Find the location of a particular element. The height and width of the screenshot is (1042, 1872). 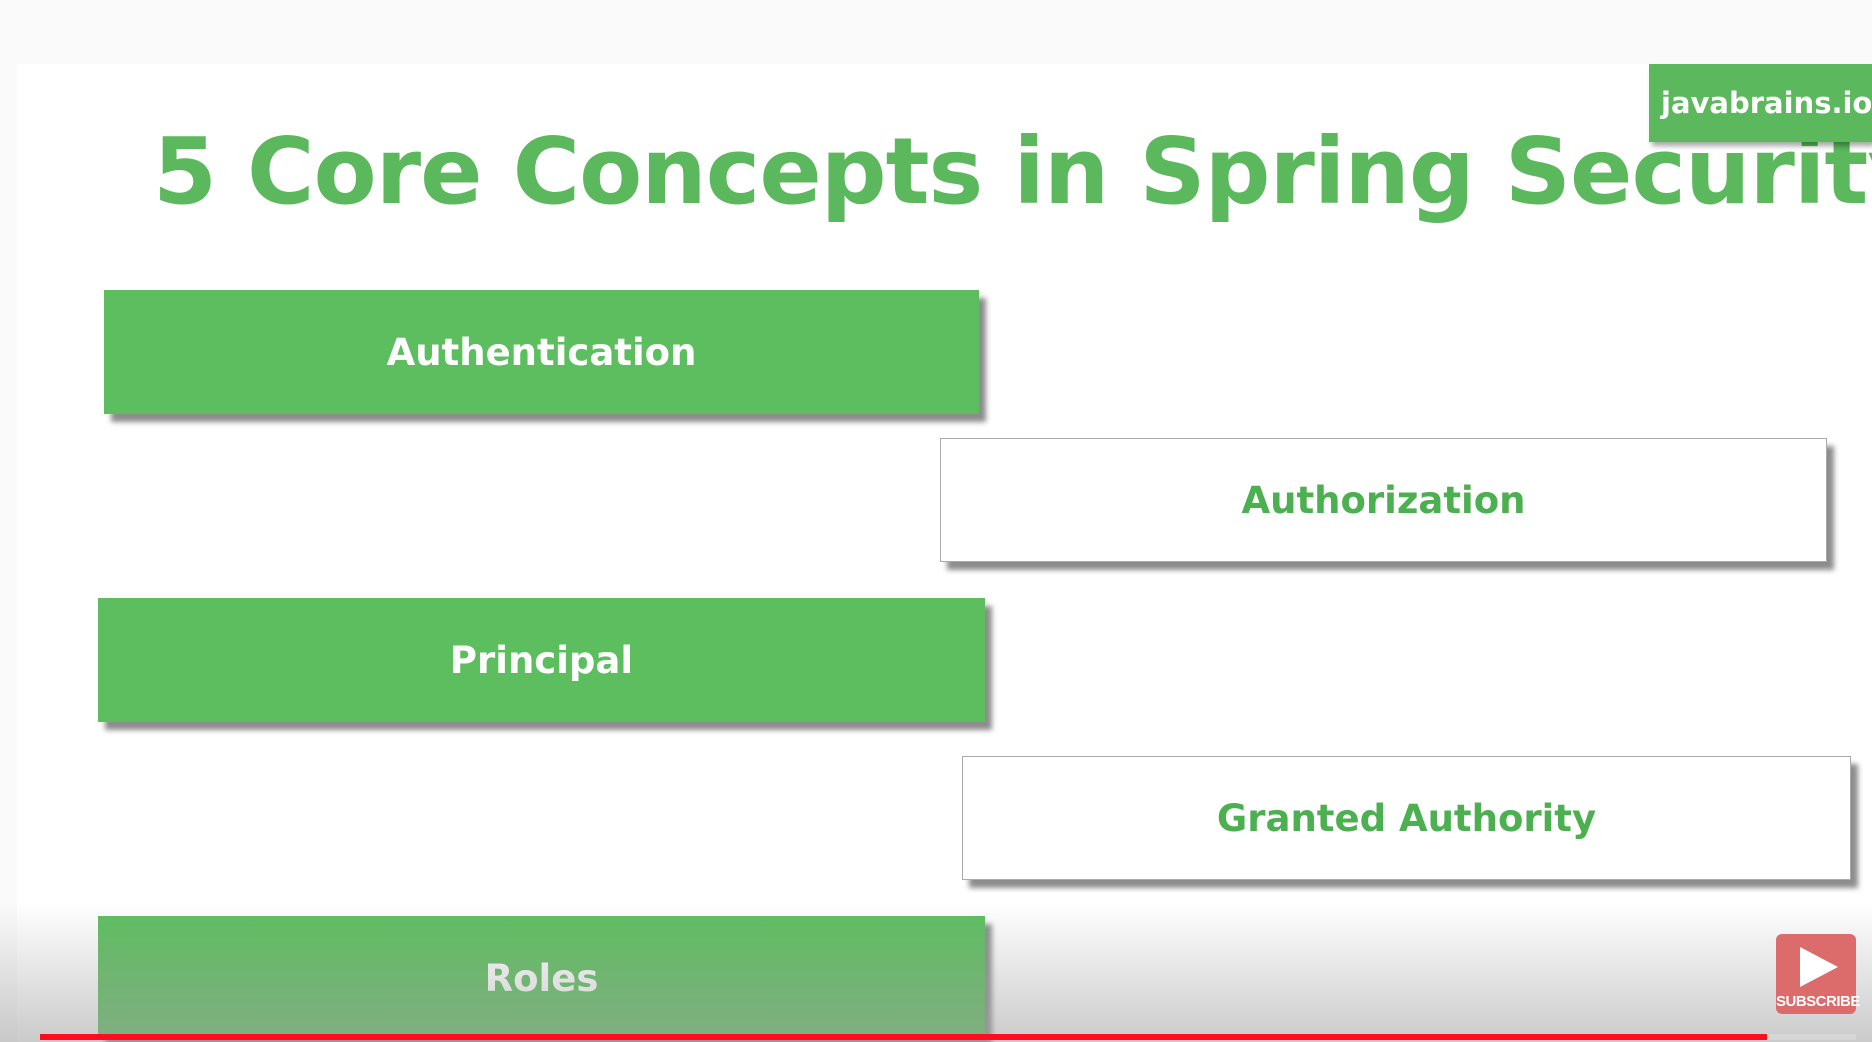

concept-roles: Roles is located at coordinates (541, 978).